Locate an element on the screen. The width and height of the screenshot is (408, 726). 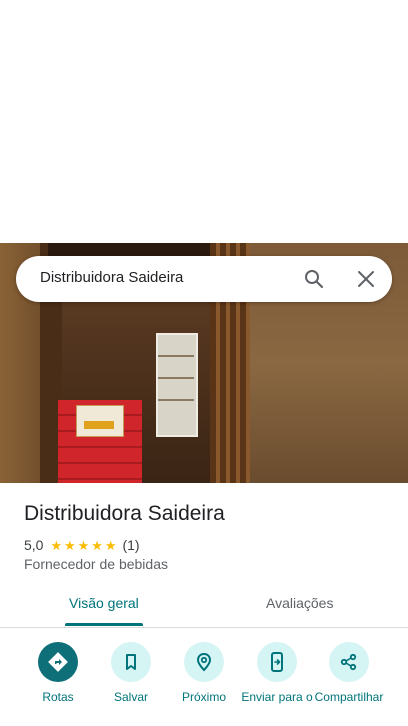
tab-divider is located at coordinates (204, 627).